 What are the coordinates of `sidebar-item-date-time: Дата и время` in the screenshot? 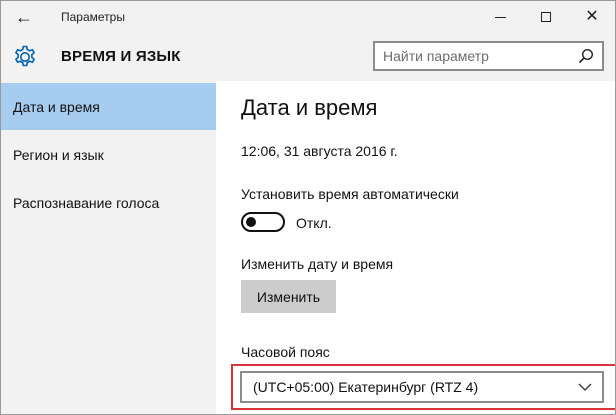 It's located at (108, 106).